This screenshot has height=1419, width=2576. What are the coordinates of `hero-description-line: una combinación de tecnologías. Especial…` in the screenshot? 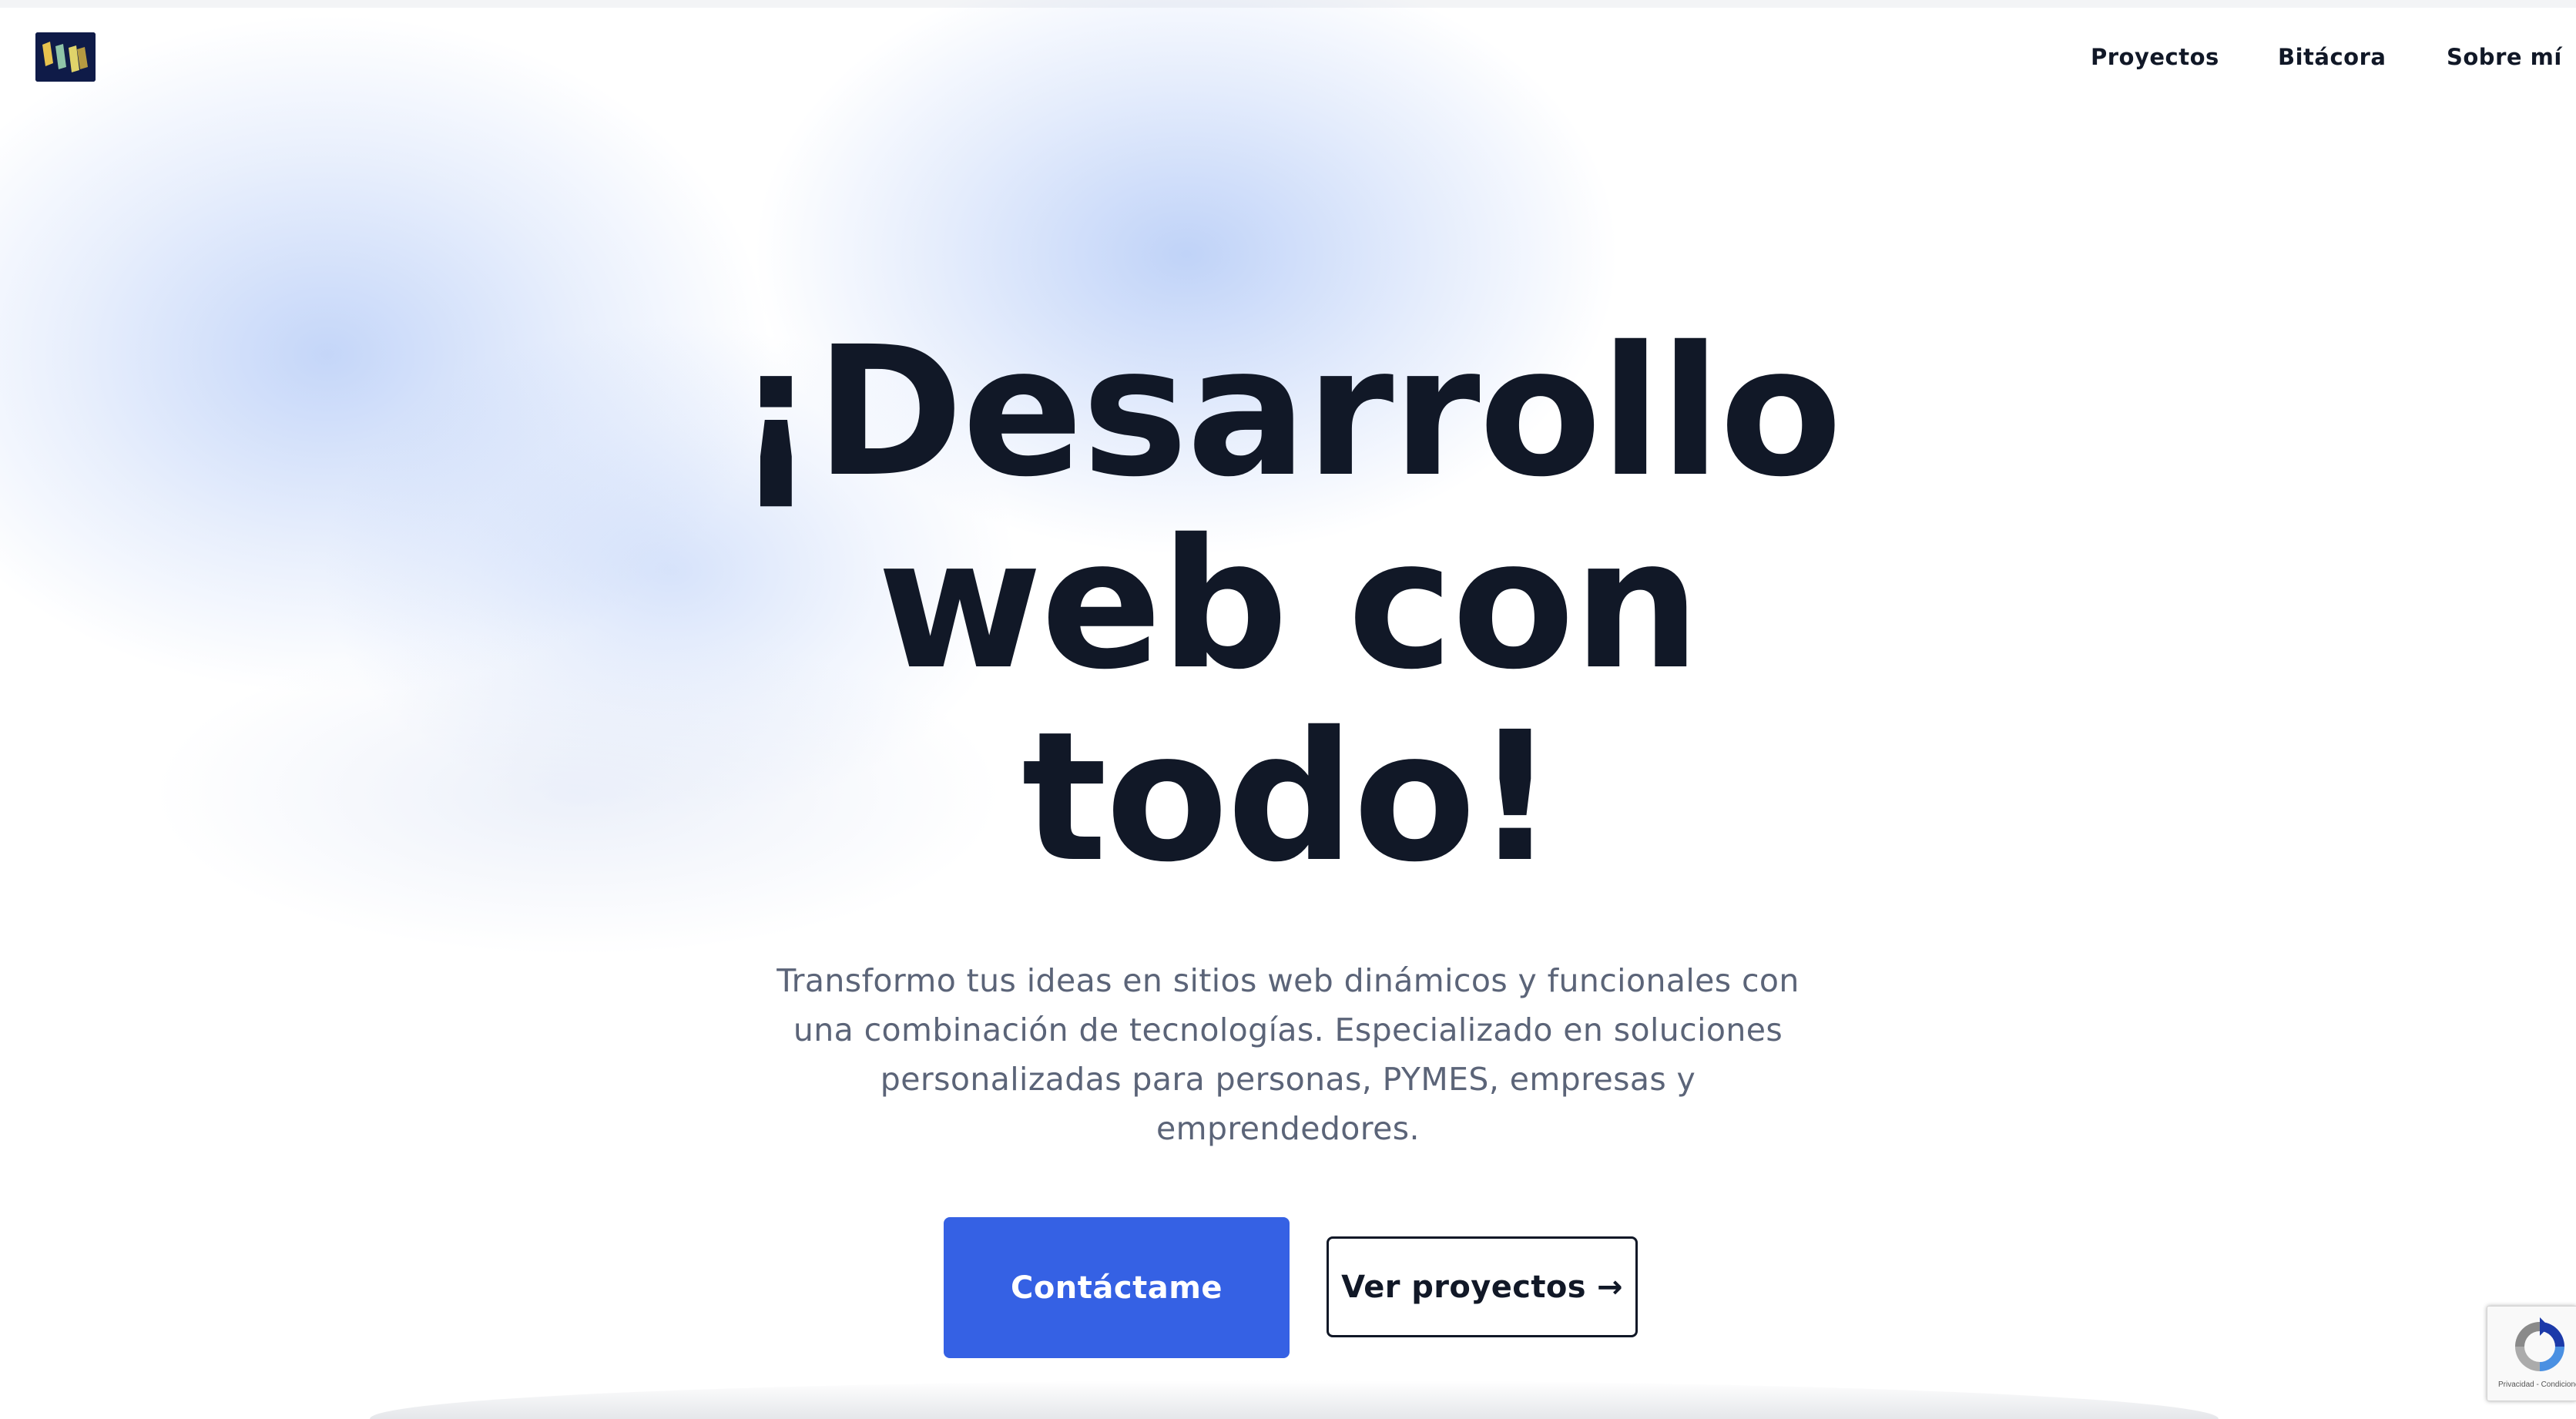 It's located at (1288, 1029).